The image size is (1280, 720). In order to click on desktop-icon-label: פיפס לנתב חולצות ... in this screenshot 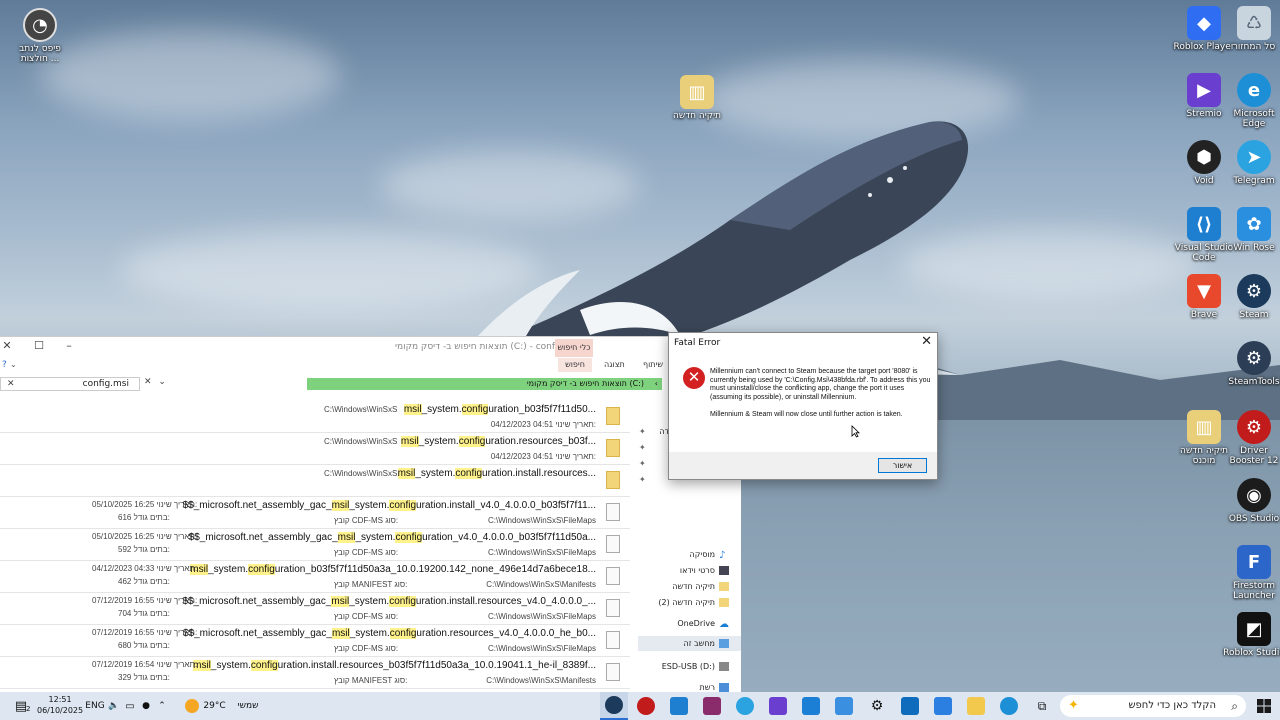, I will do `click(40, 54)`.